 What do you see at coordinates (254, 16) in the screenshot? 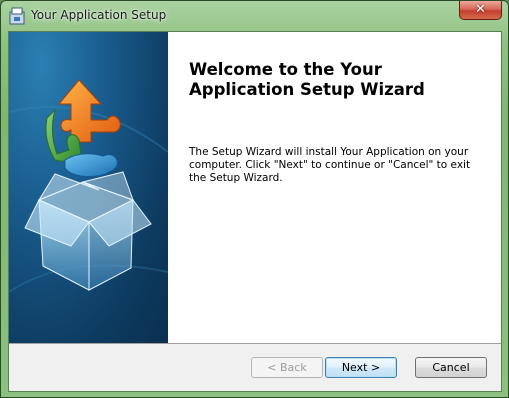
I see `title-bar: Your Application Setup ✕` at bounding box center [254, 16].